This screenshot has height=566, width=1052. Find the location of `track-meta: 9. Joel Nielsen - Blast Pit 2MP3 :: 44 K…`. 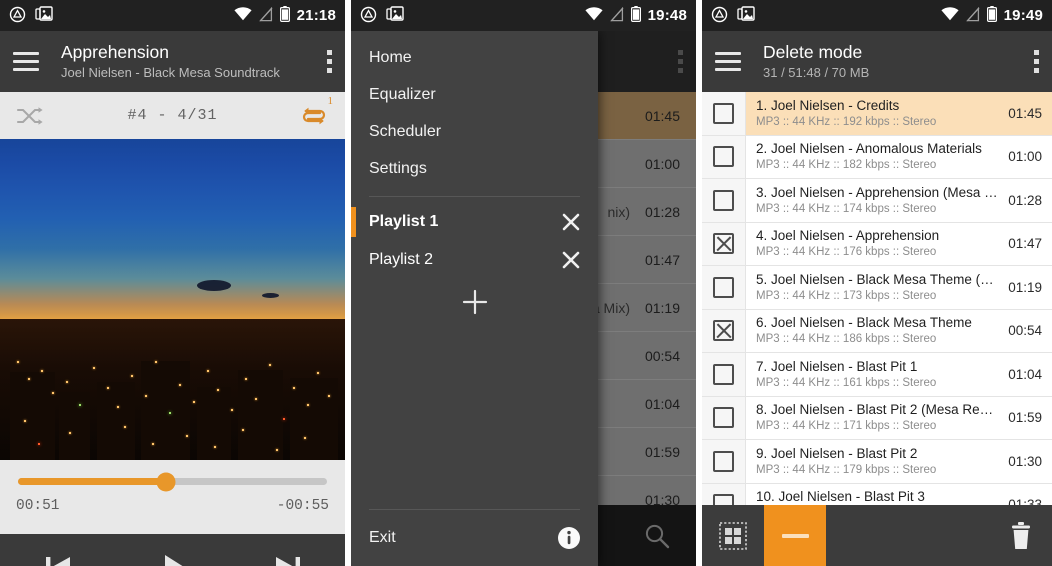

track-meta: 9. Joel Nielsen - Blast Pit 2MP3 :: 44 K… is located at coordinates (877, 461).